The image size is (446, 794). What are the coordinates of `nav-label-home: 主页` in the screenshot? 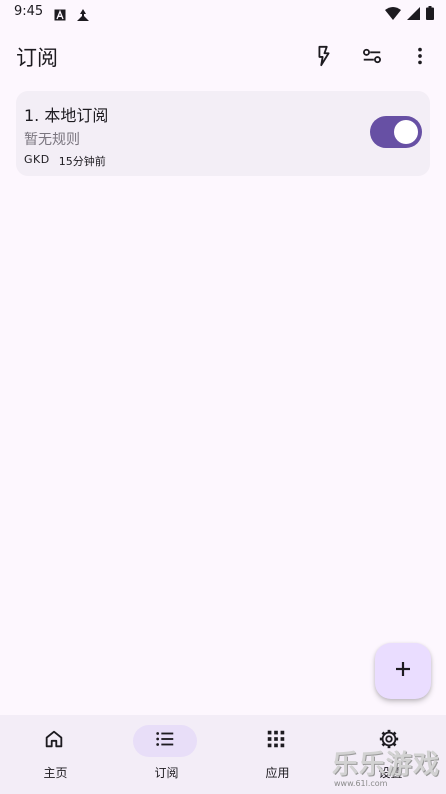 It's located at (55, 773).